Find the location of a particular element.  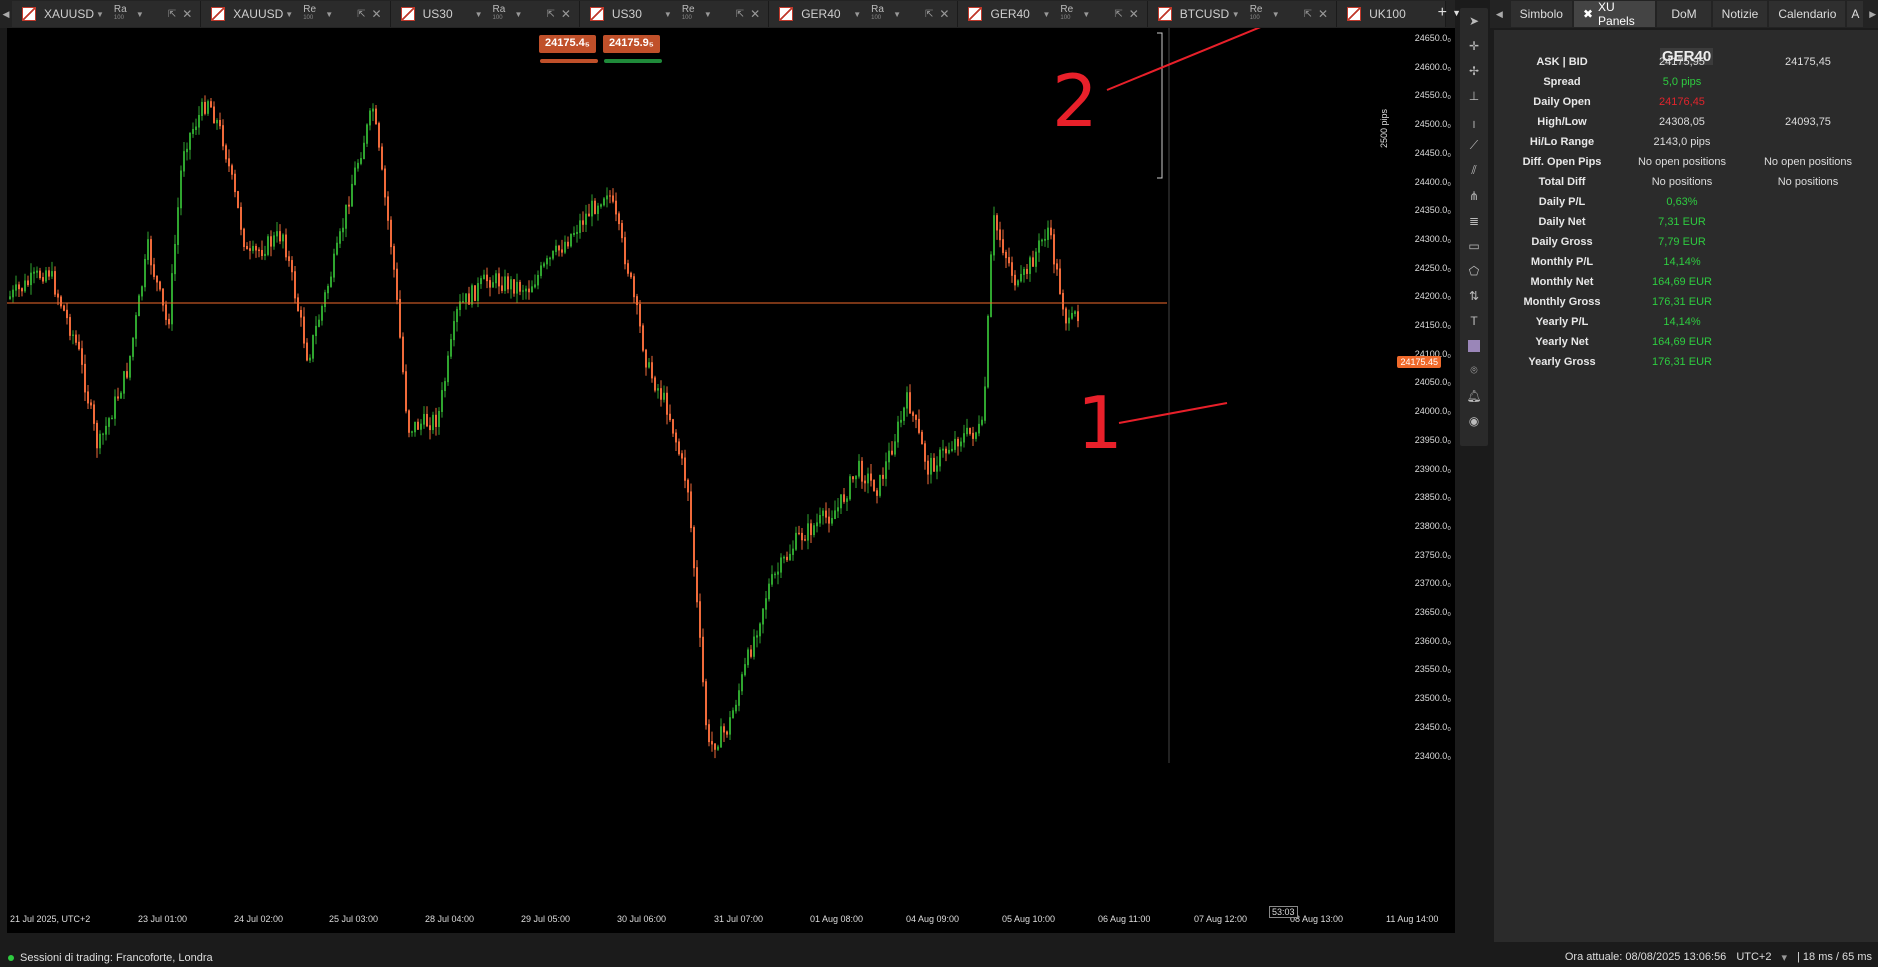

horizontal-line-icon: ⊥ is located at coordinates (1474, 95).